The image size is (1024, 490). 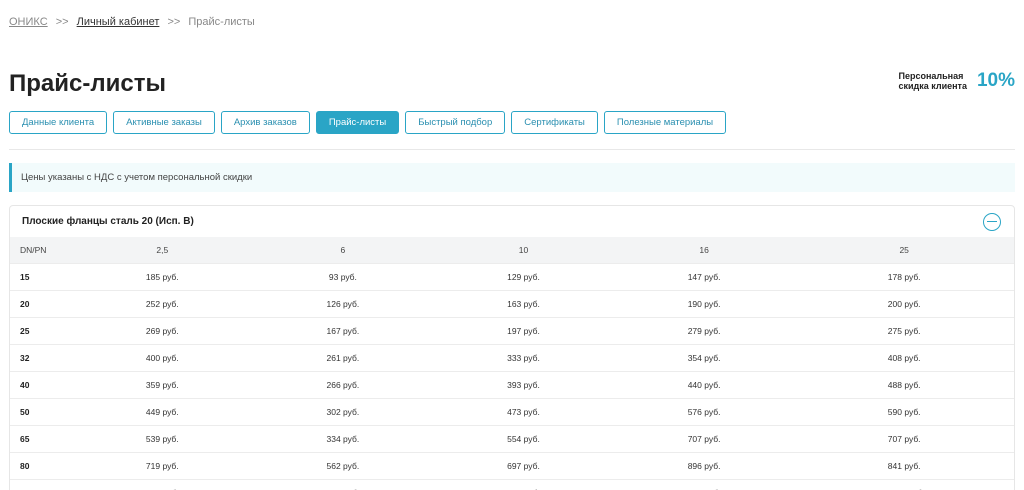 I want to click on price-cell: 440 руб., so click(x=704, y=384).